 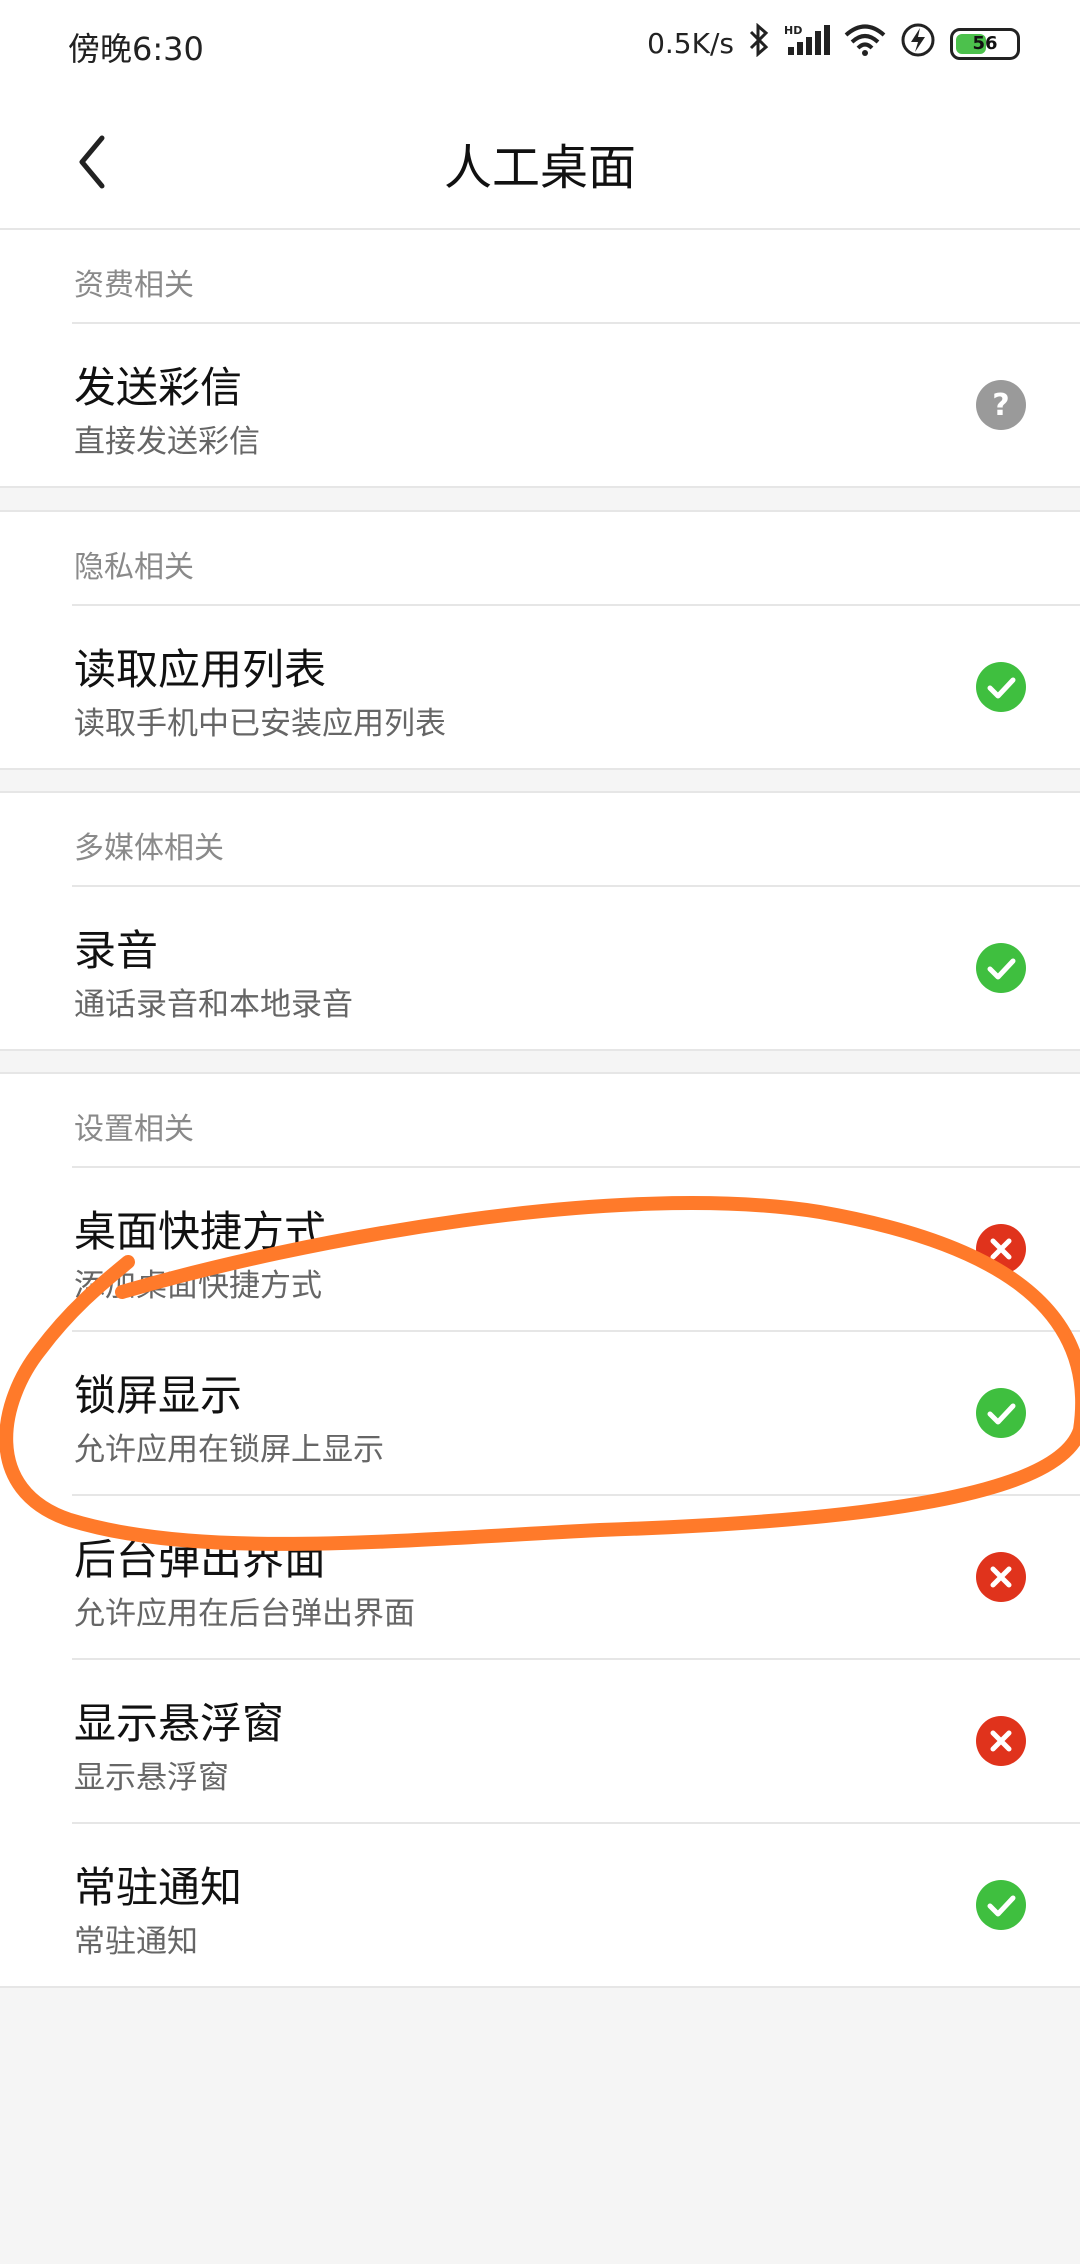 I want to click on section-header: 隐私相关, so click(x=540, y=558).